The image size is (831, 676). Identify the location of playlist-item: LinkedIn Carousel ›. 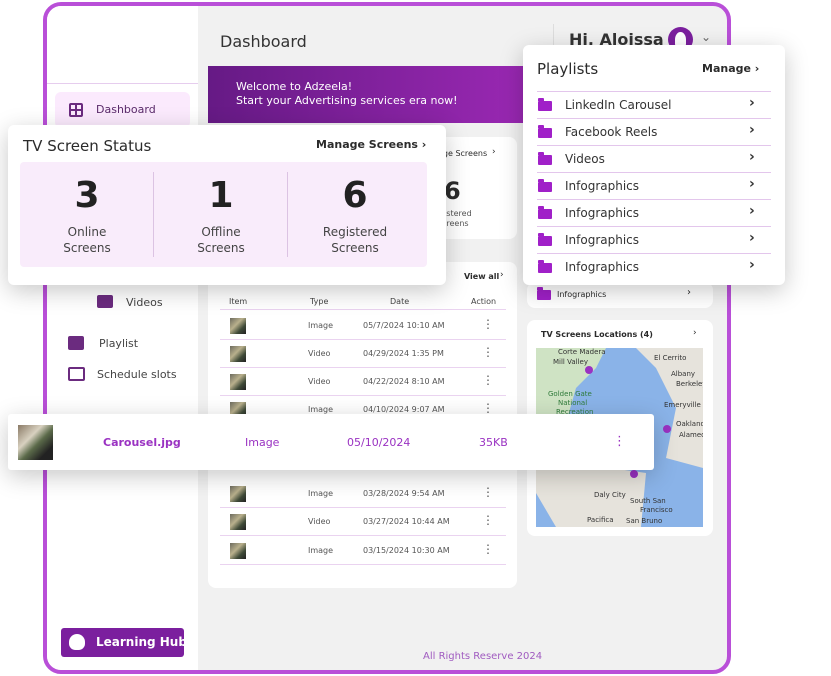
(654, 104).